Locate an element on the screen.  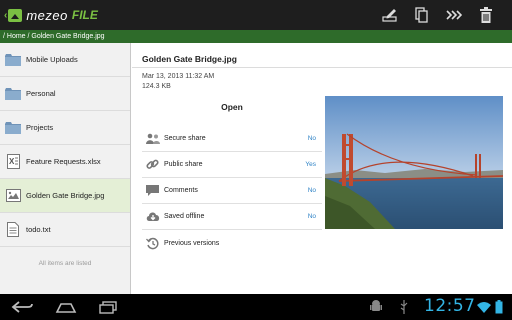
row-label: Previous versions is located at coordinates (192, 243).